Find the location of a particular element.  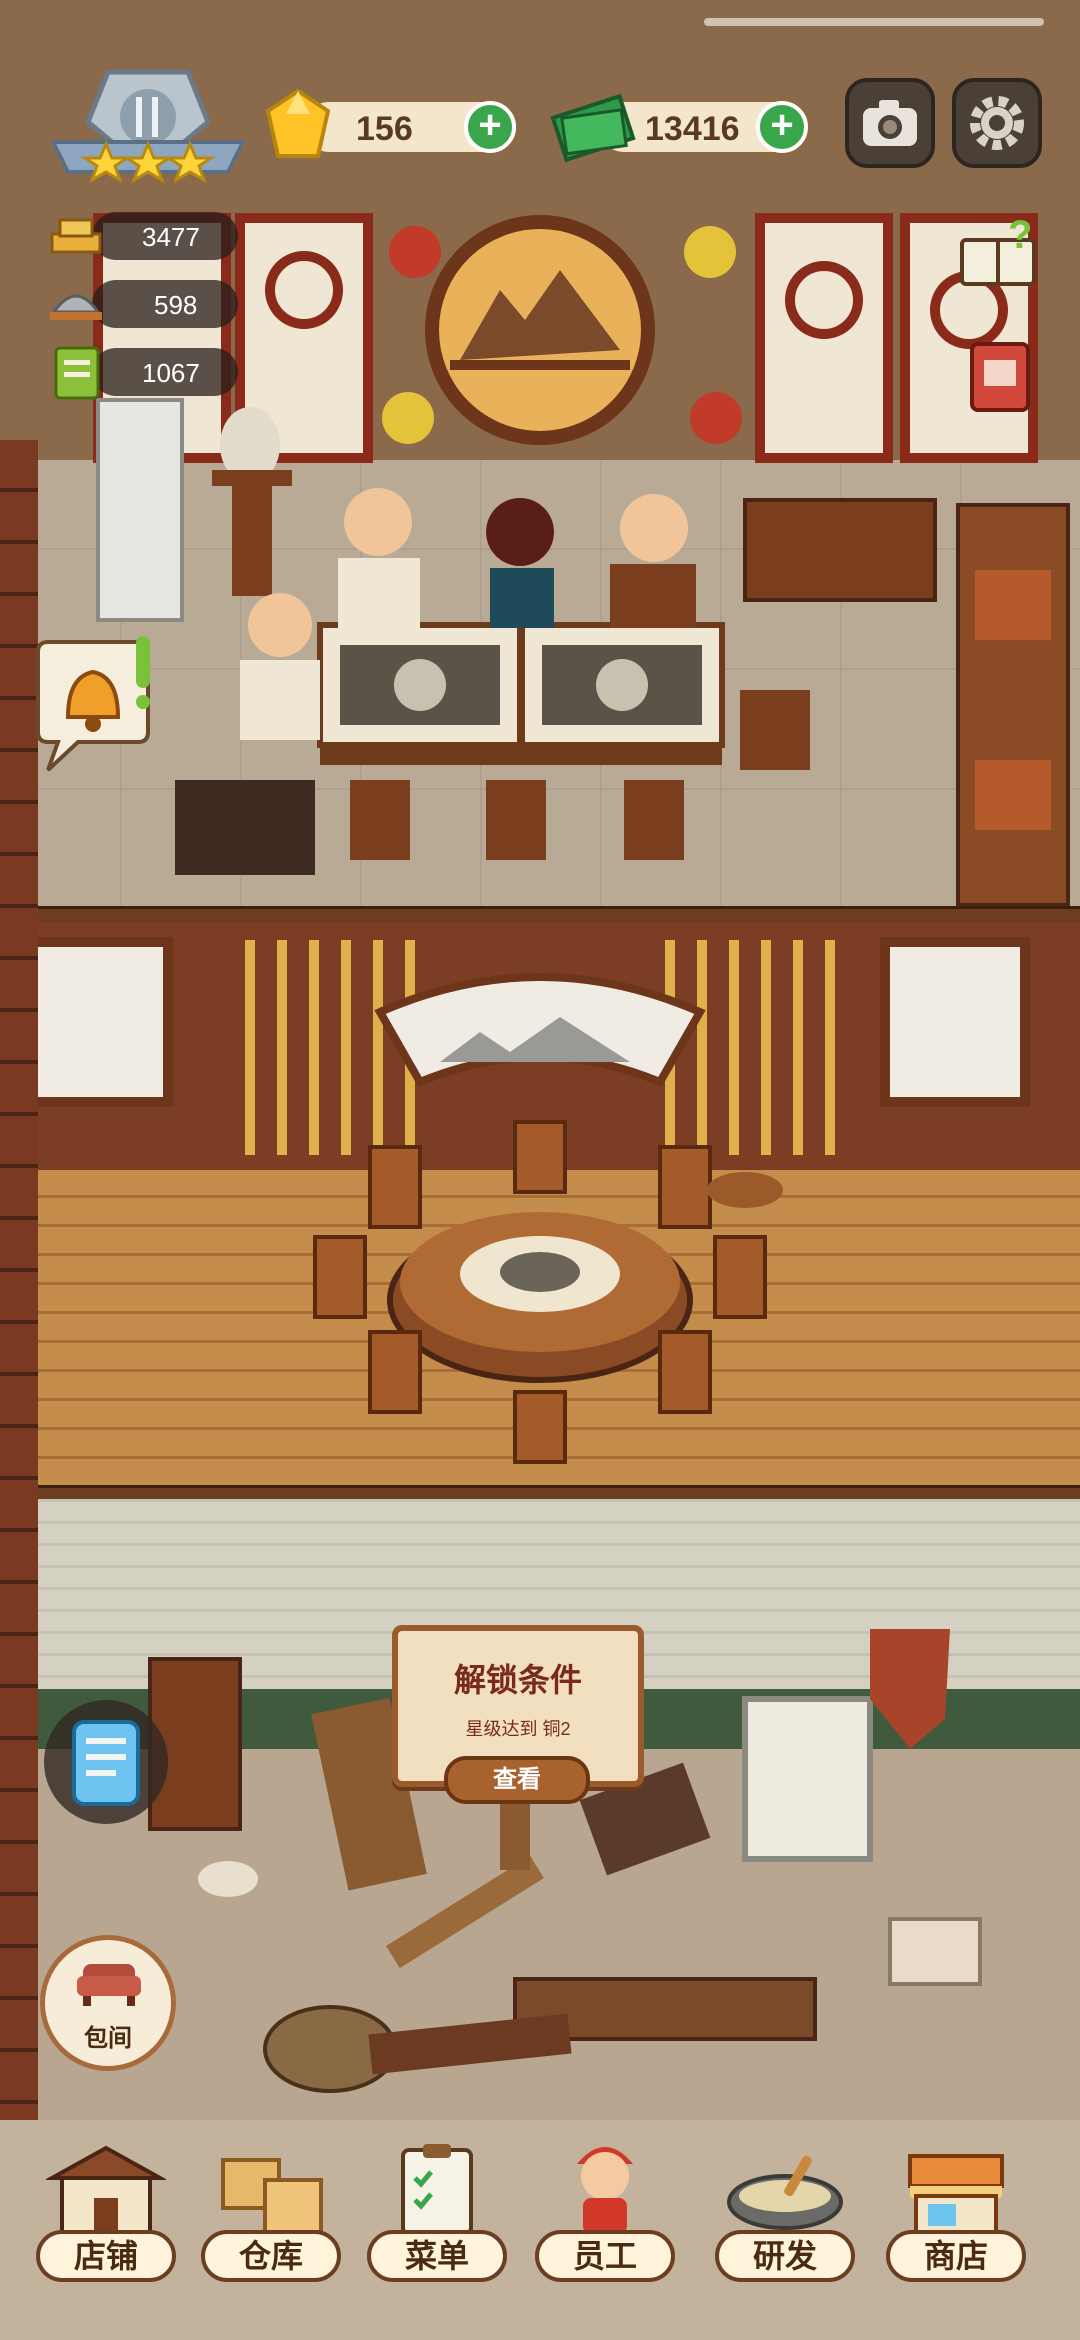

camera-button is located at coordinates (890, 123).